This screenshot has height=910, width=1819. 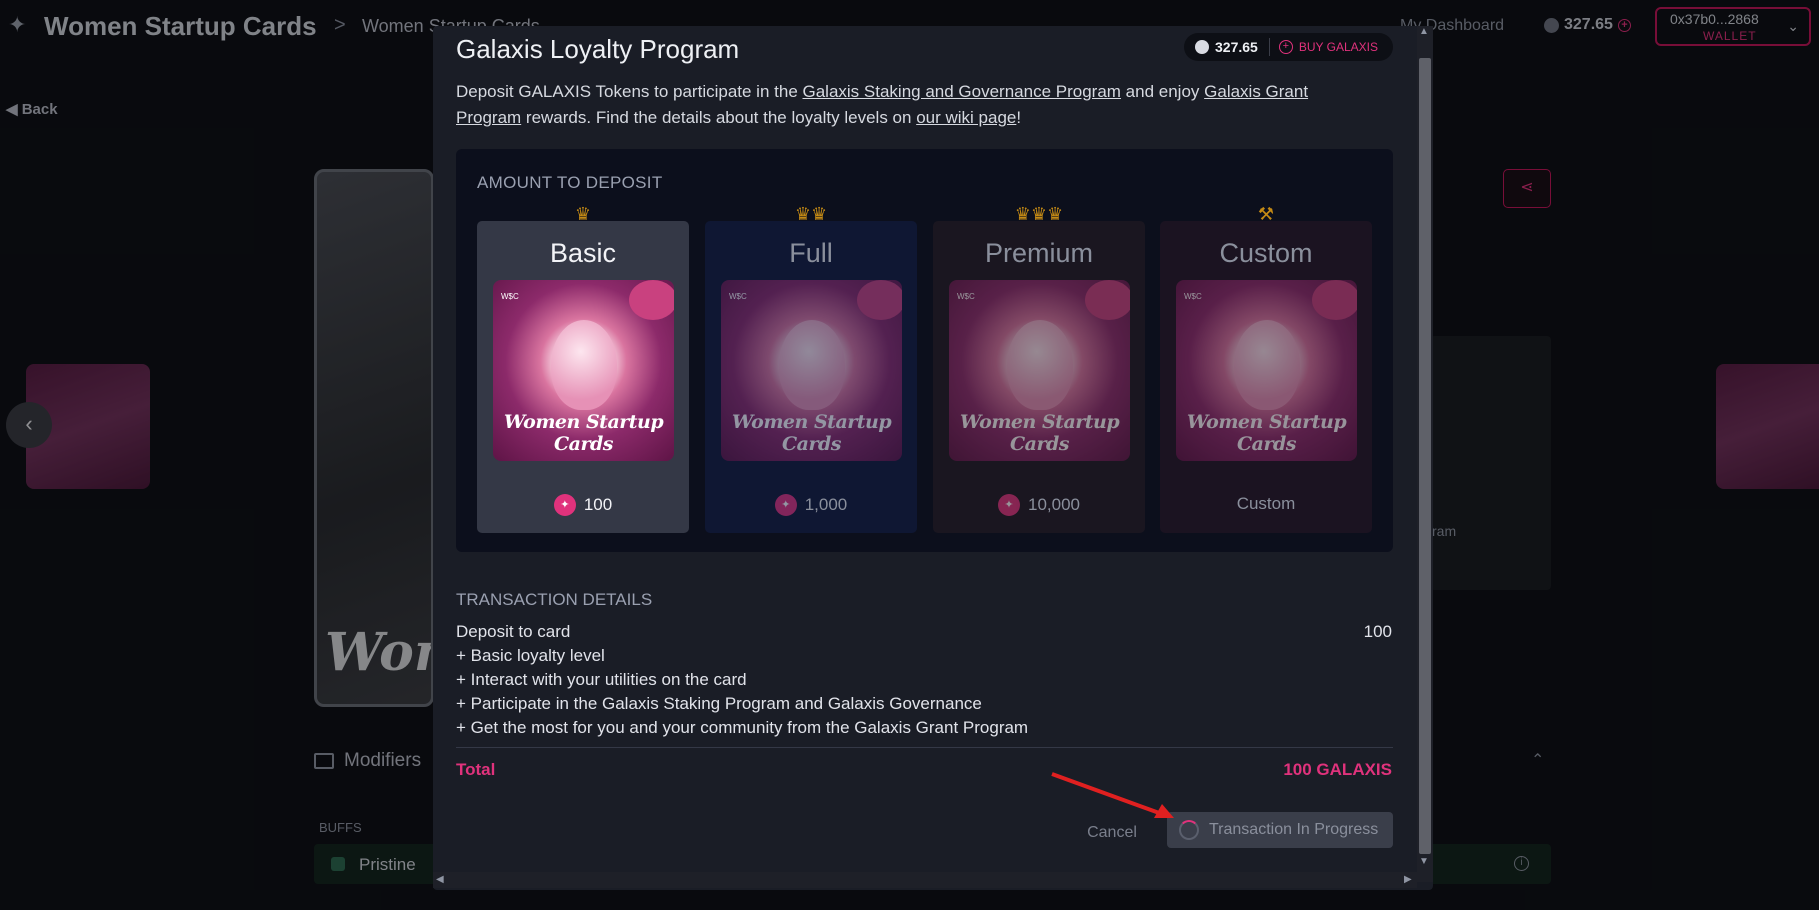 I want to click on triple-crown-icon: ♛♛♛, so click(x=1039, y=214).